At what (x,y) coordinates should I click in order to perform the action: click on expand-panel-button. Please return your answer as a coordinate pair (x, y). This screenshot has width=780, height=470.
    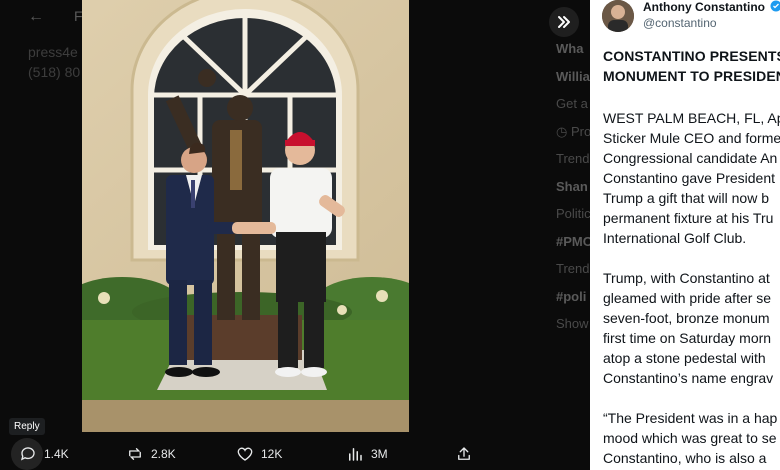
    Looking at the image, I should click on (564, 22).